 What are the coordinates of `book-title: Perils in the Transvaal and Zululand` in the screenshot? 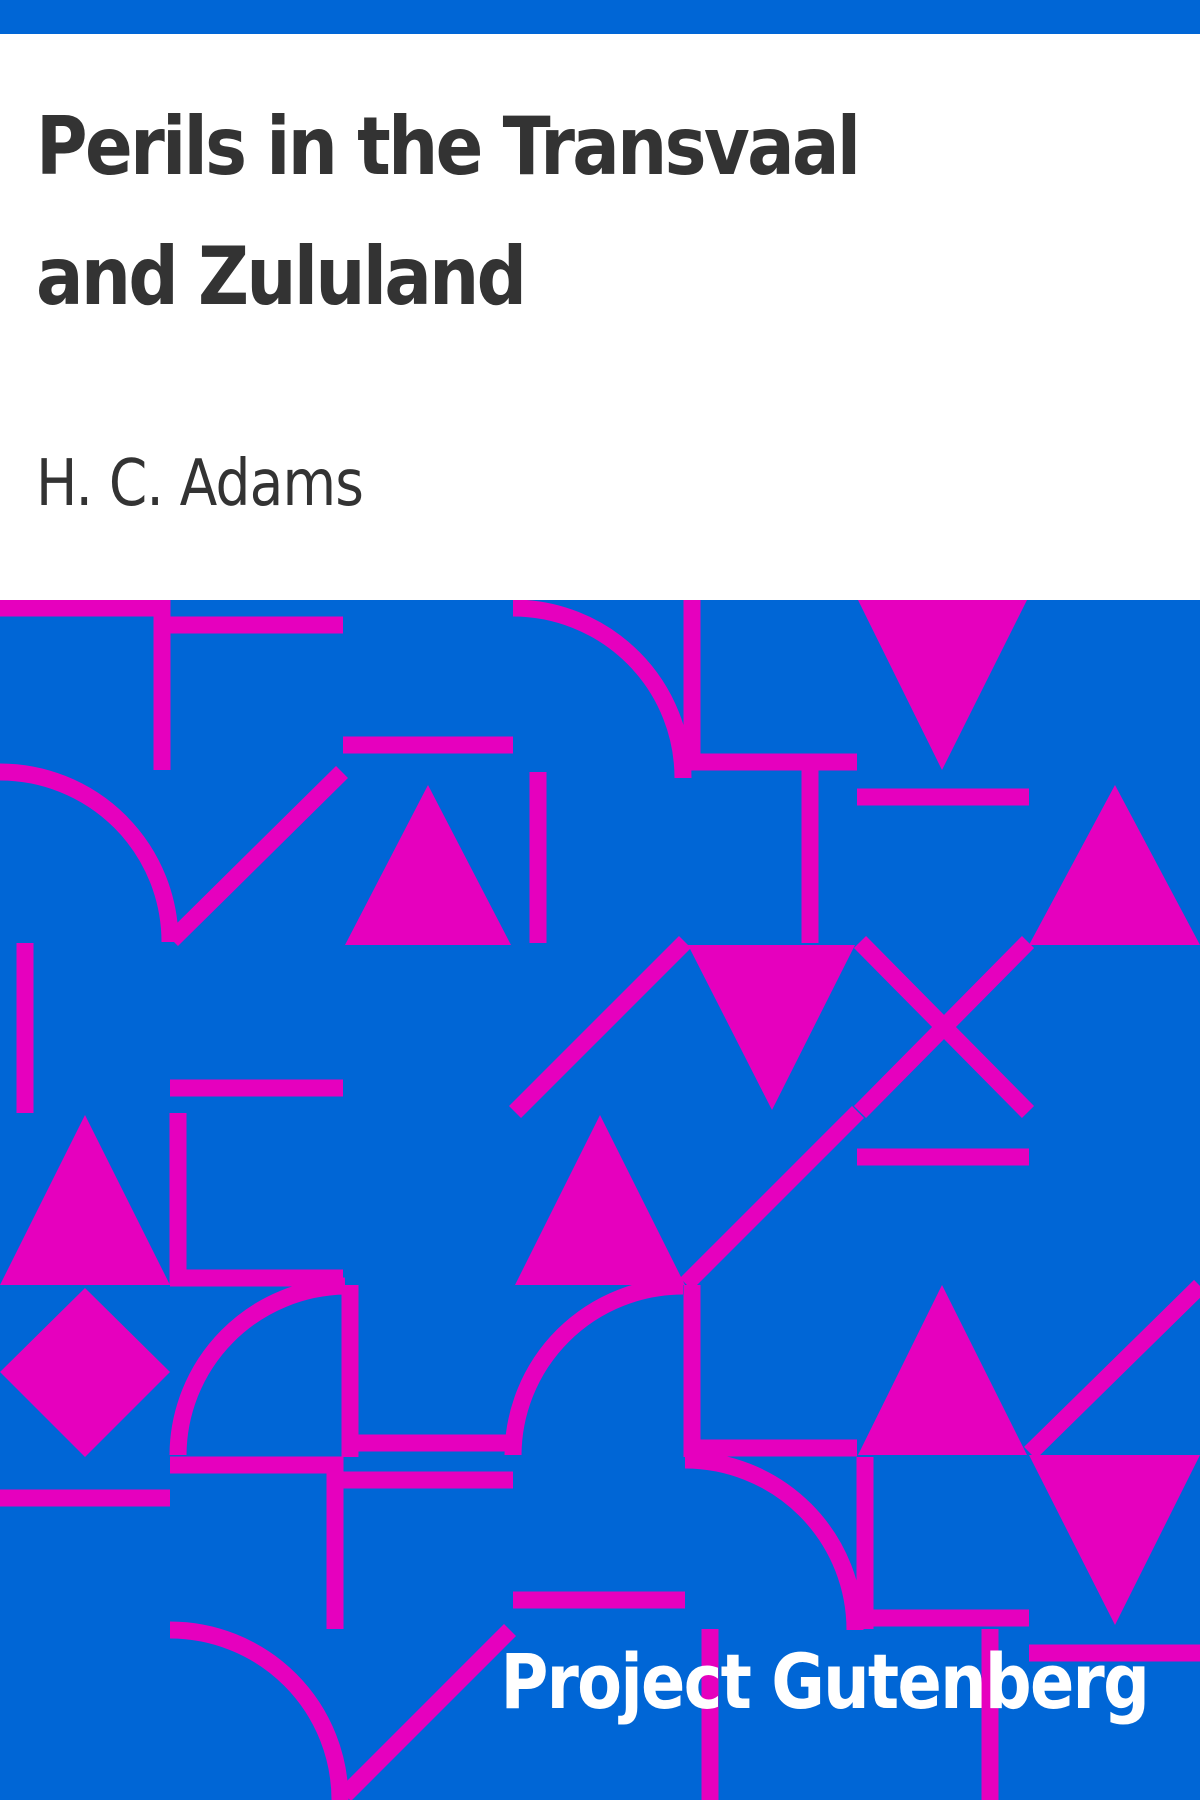 It's located at (448, 211).